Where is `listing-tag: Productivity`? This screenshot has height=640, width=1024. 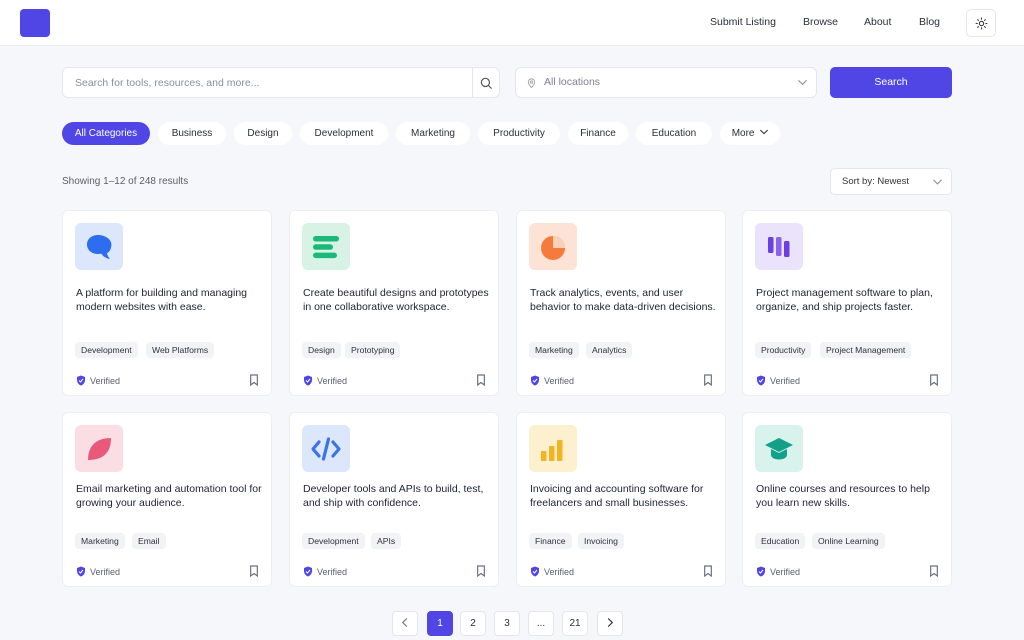
listing-tag: Productivity is located at coordinates (783, 350).